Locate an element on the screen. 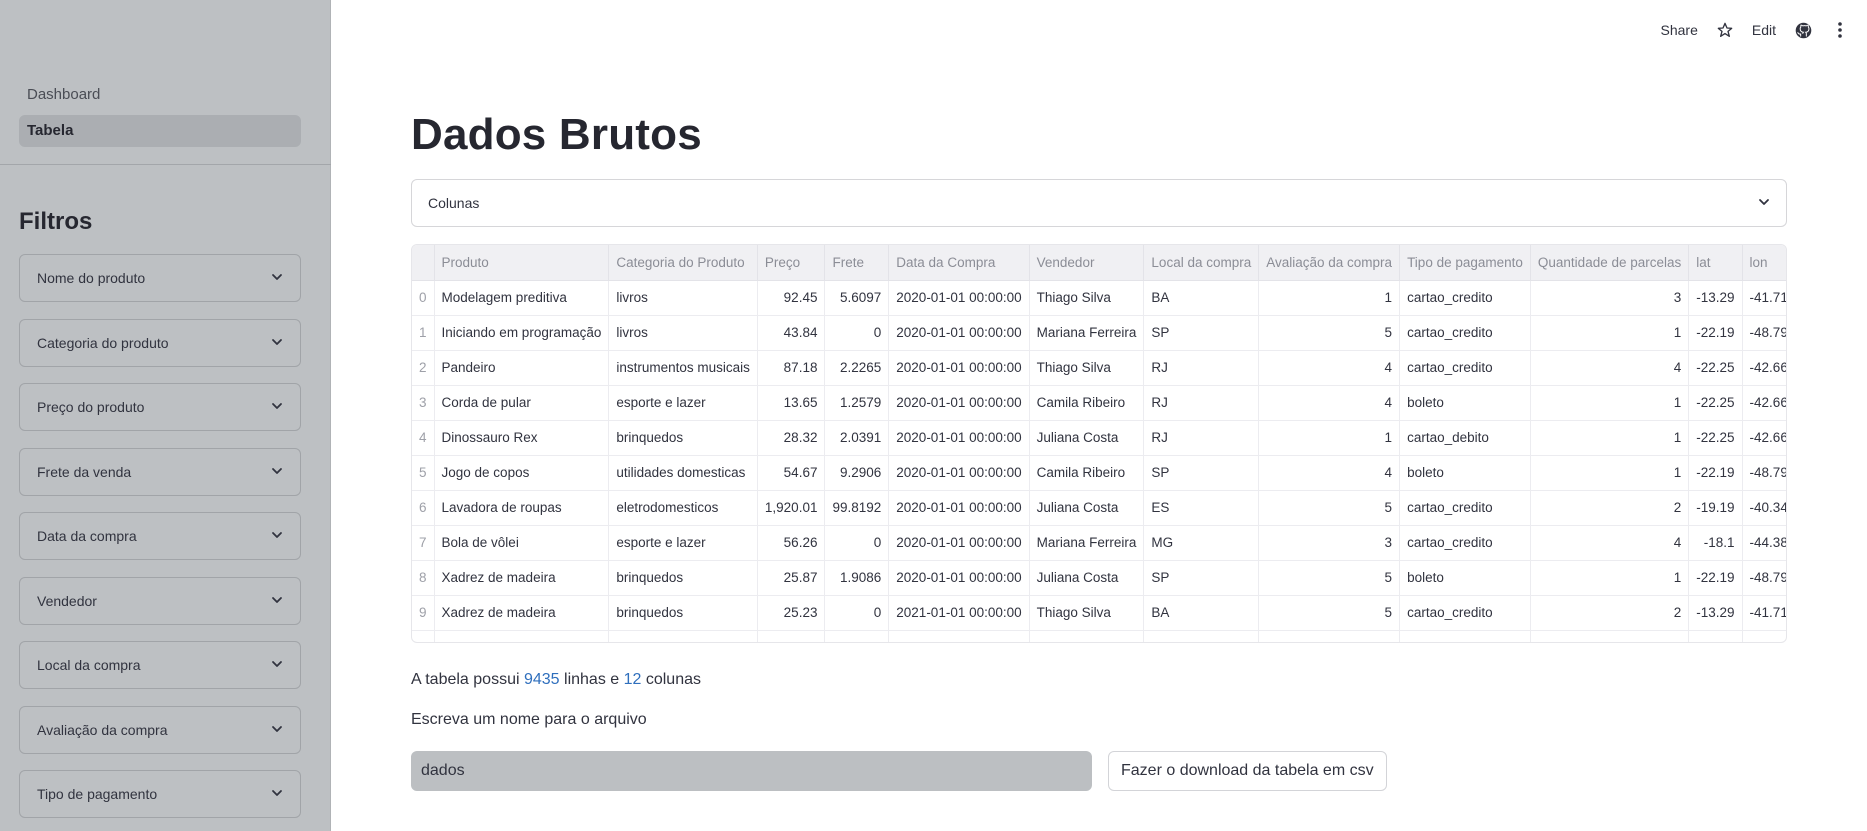 Image resolution: width=1867 pixels, height=831 pixels. column-header: lat is located at coordinates (1715, 263).